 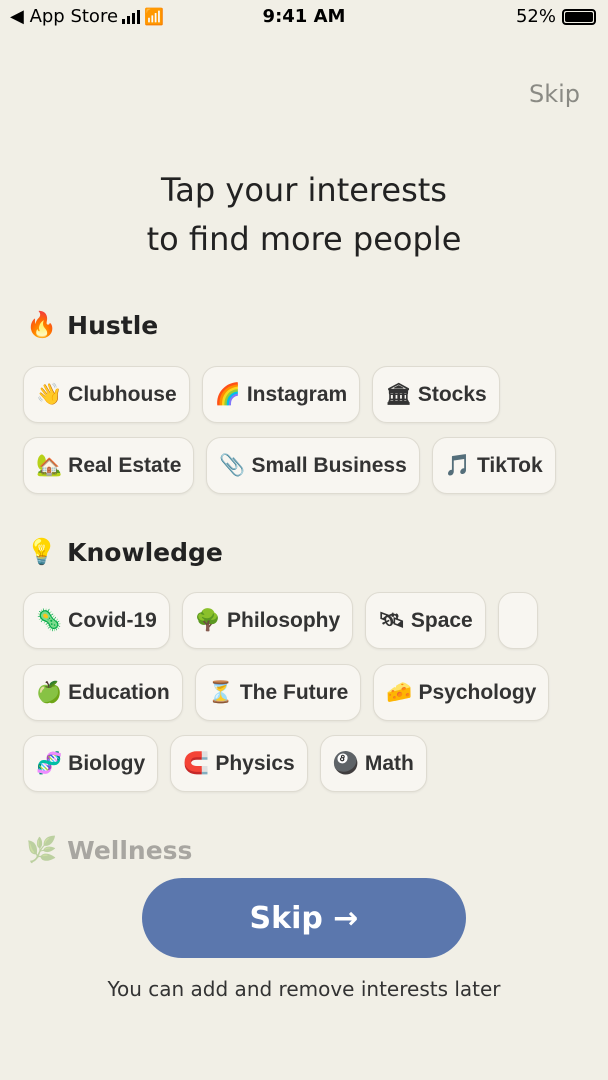 I want to click on chip-small-business: 📎 Small Business, so click(x=313, y=465).